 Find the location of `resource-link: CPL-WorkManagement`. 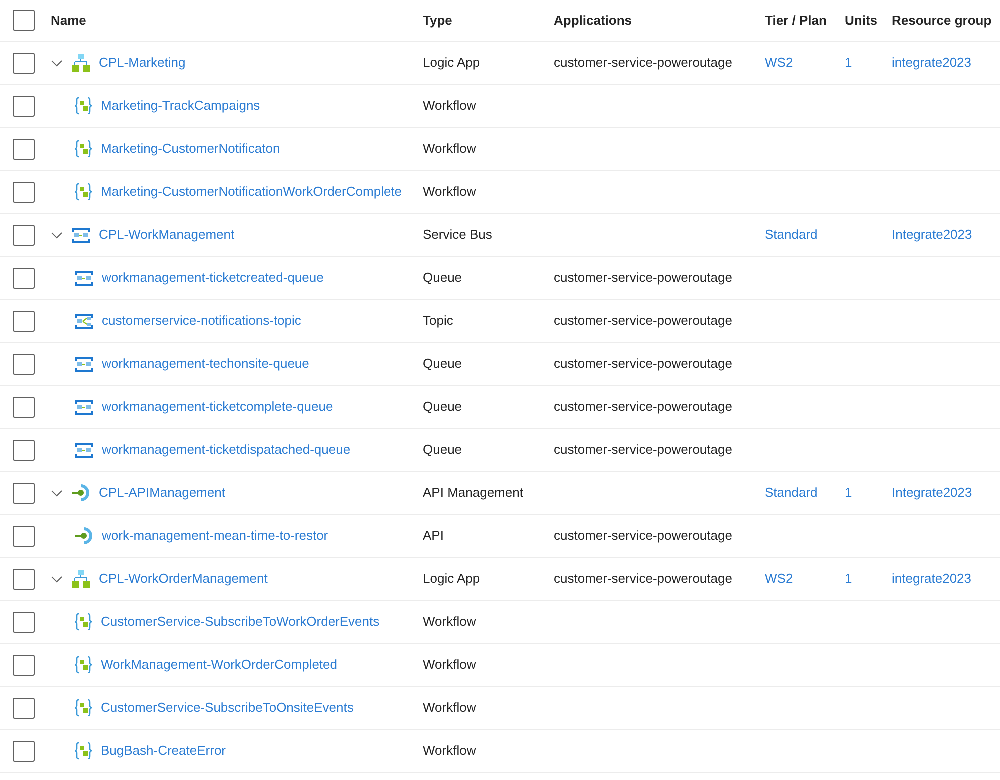

resource-link: CPL-WorkManagement is located at coordinates (167, 235).